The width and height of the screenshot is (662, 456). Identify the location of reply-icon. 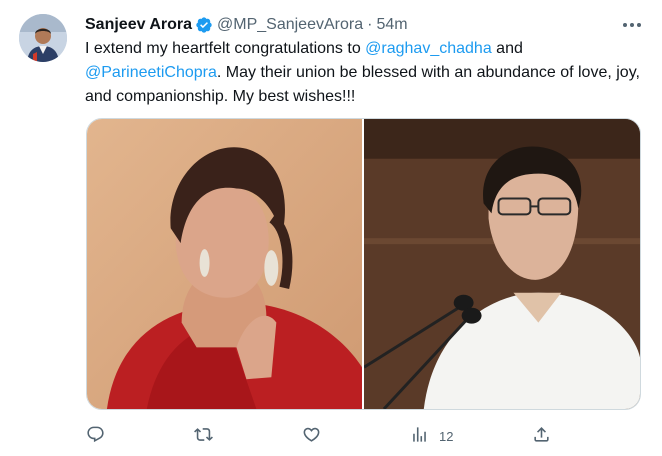
(95, 436).